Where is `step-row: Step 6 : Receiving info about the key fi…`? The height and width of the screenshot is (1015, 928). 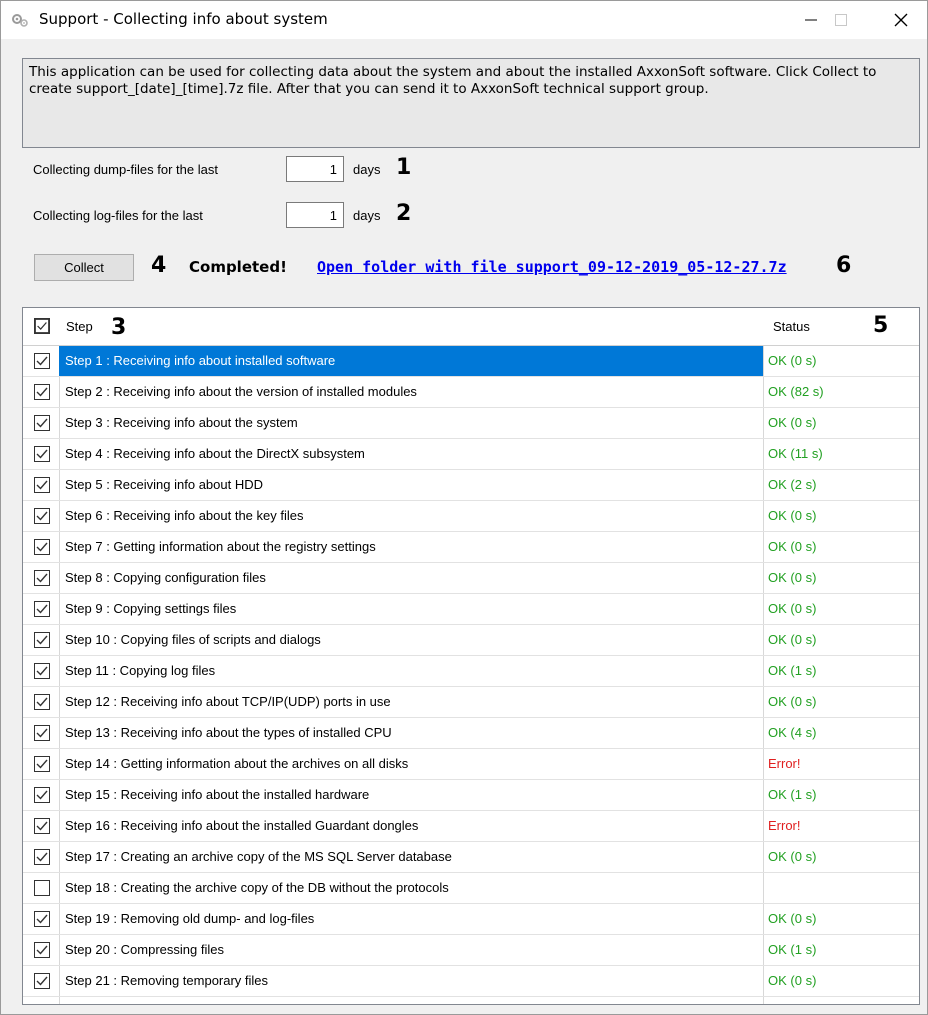
step-row: Step 6 : Receiving info about the key fi… is located at coordinates (471, 516).